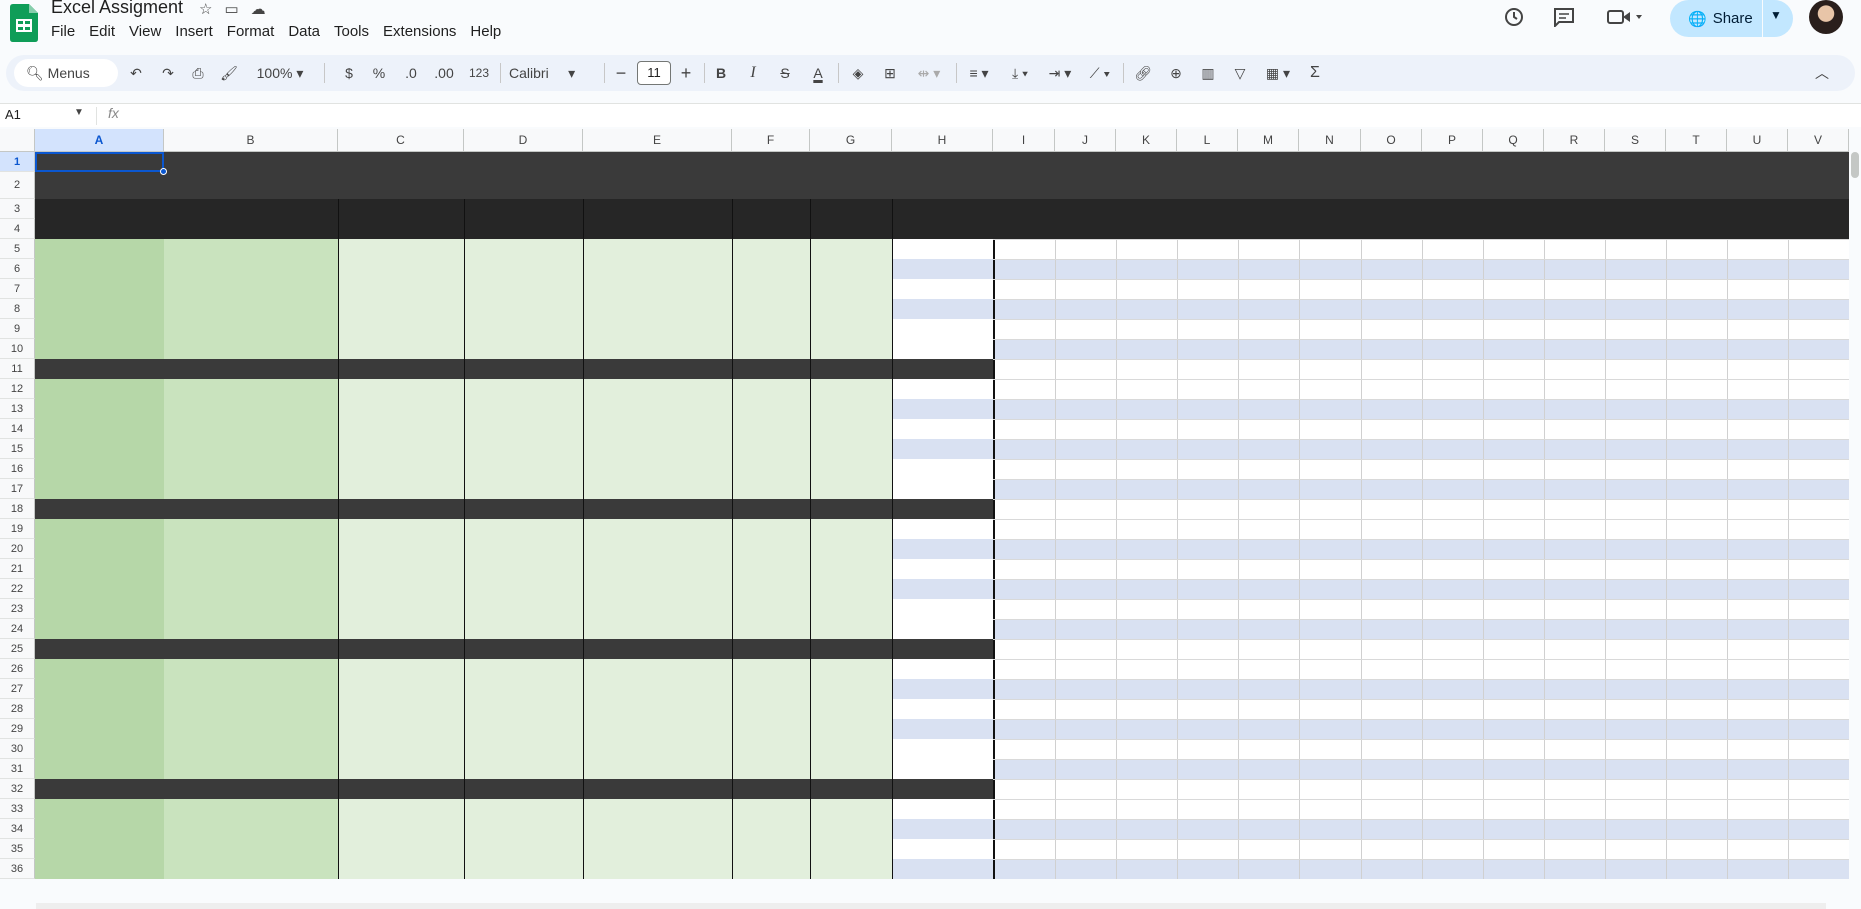 The width and height of the screenshot is (1861, 909). Describe the element at coordinates (1452, 140) in the screenshot. I see `column-header-p: P` at that location.